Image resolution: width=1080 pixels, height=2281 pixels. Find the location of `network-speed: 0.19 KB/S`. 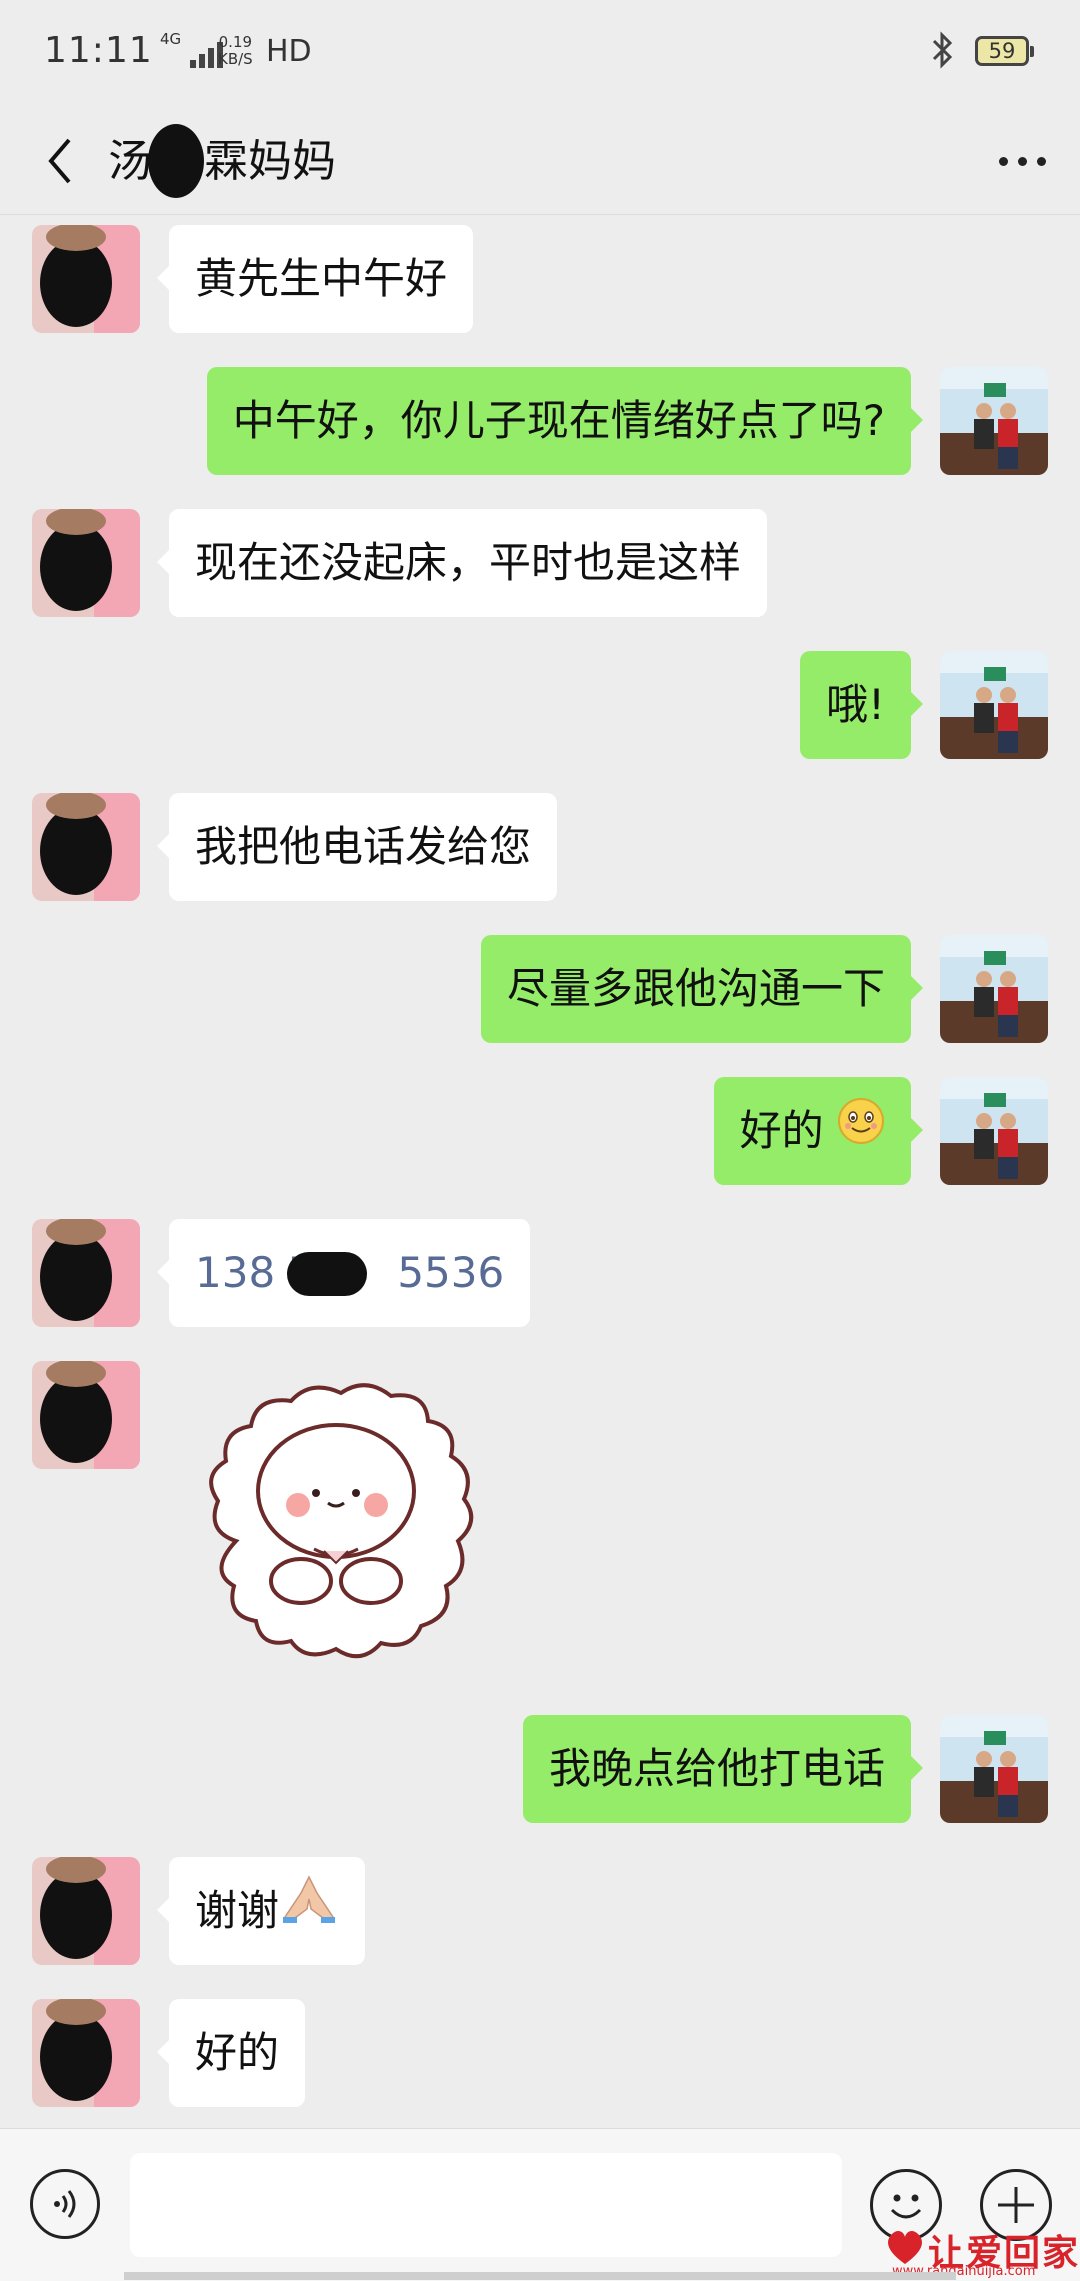

network-speed: 0.19 KB/S is located at coordinates (235, 51).